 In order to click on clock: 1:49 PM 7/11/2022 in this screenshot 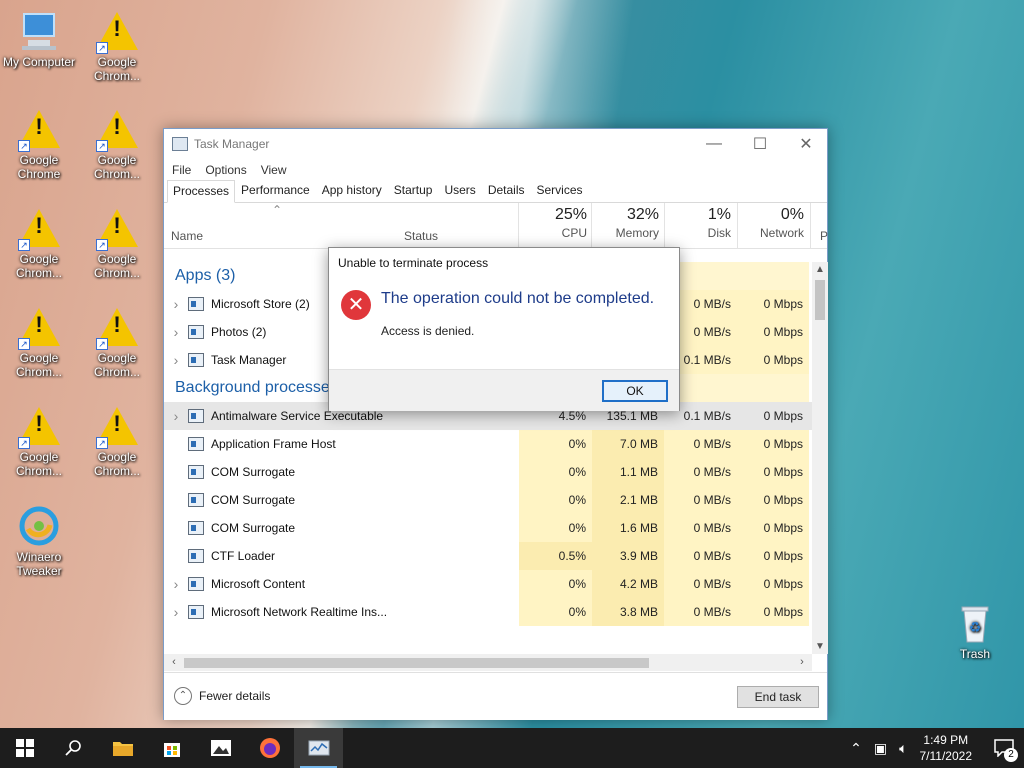, I will do `click(946, 748)`.